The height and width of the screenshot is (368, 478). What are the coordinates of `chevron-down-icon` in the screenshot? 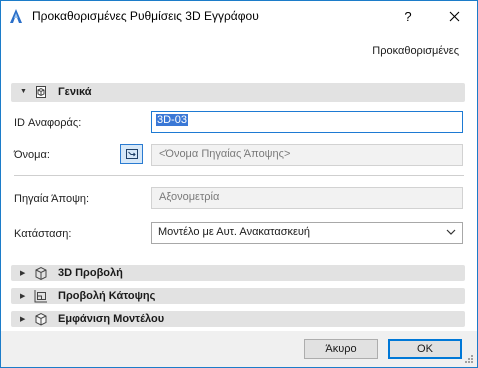 It's located at (451, 232).